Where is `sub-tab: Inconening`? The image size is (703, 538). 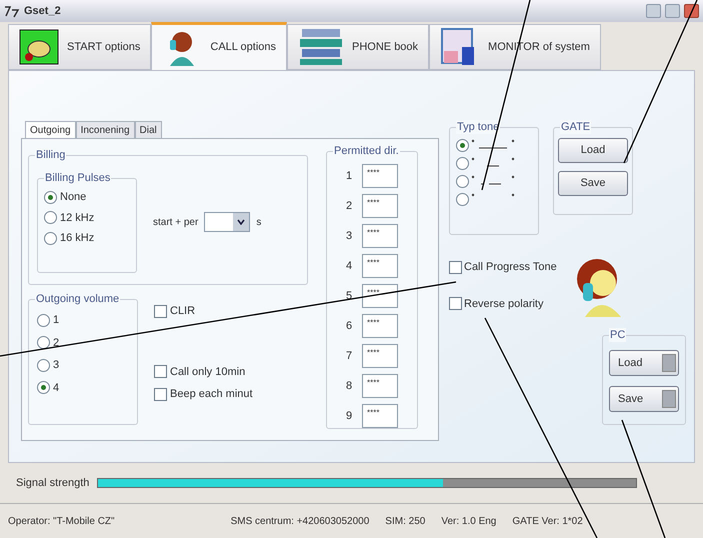
sub-tab: Inconening is located at coordinates (105, 130).